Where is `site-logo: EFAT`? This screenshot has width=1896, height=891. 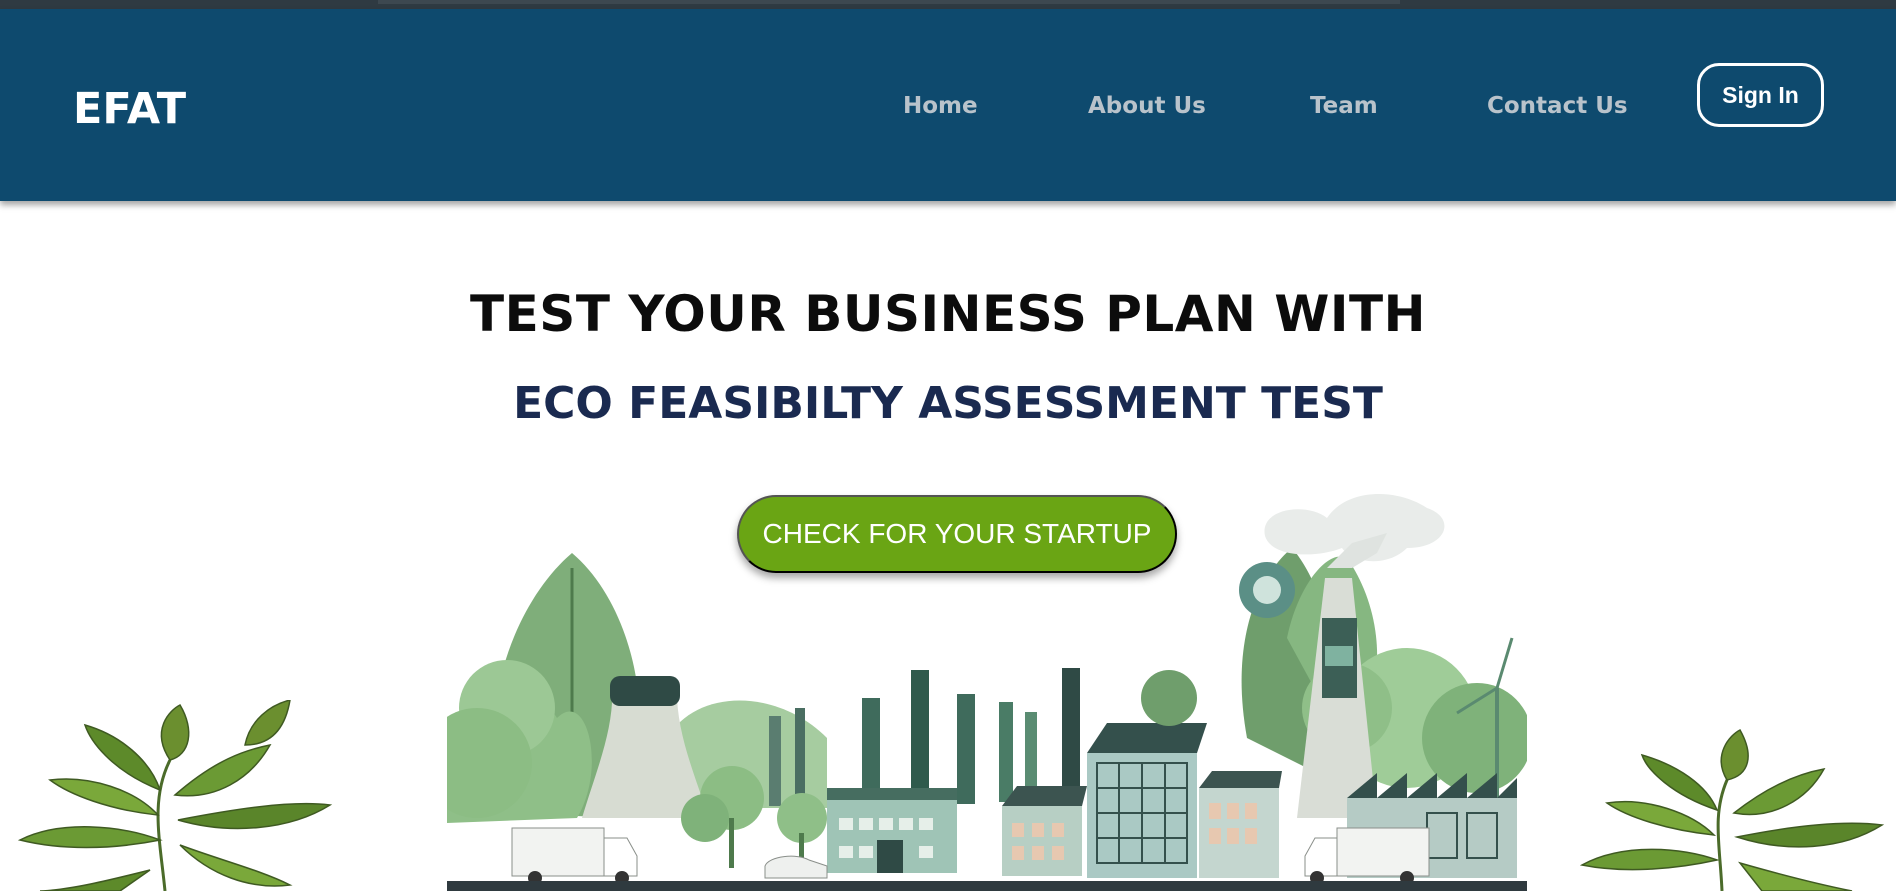
site-logo: EFAT is located at coordinates (129, 109).